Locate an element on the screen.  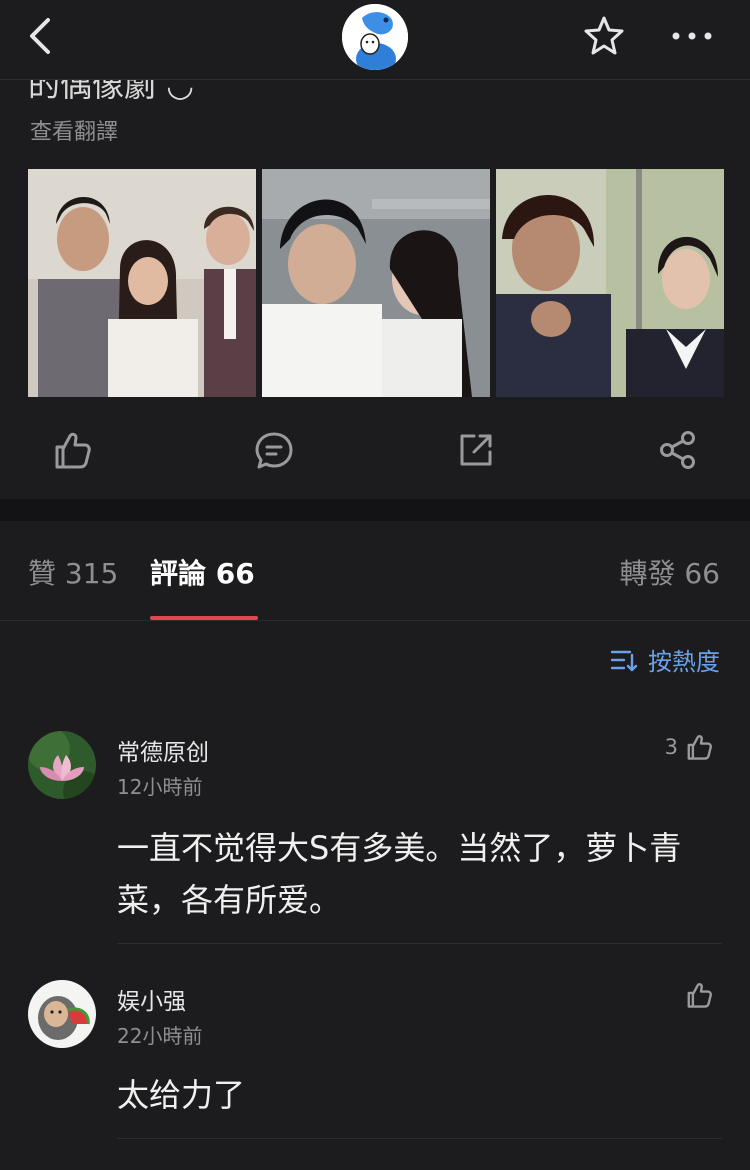
like-post-button is located at coordinates (72, 450).